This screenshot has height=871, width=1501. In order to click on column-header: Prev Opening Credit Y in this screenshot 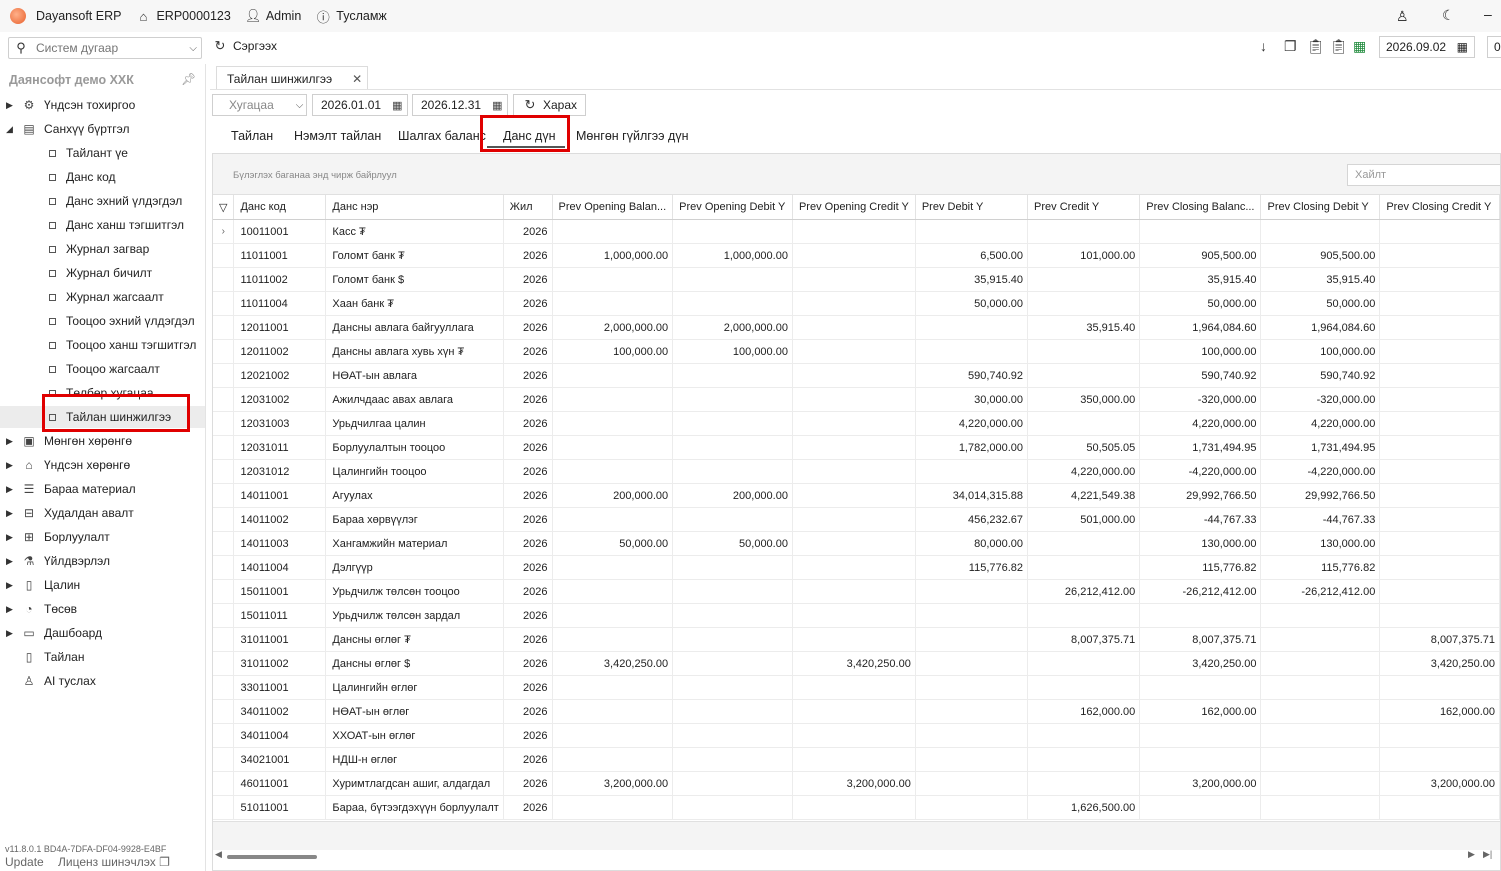, I will do `click(854, 207)`.